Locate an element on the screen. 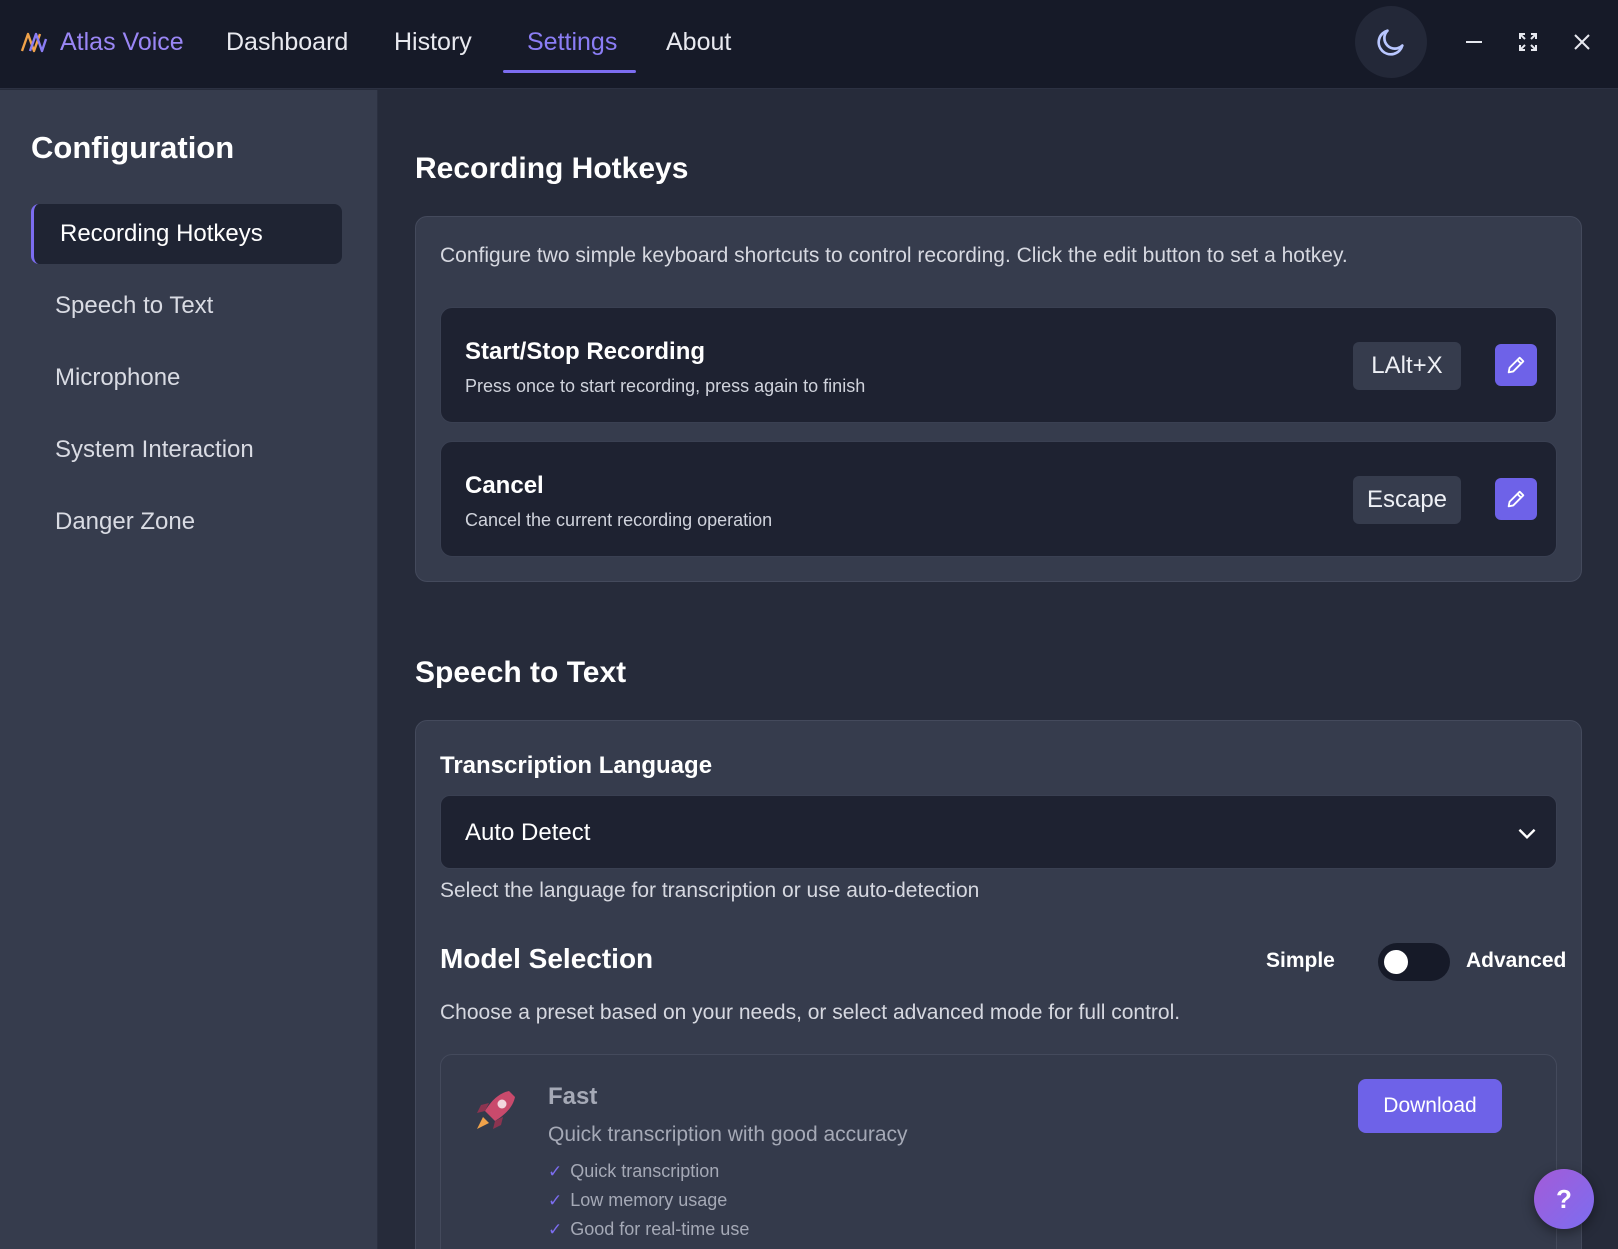 The image size is (1618, 1249). minimize-icon is located at coordinates (1474, 42).